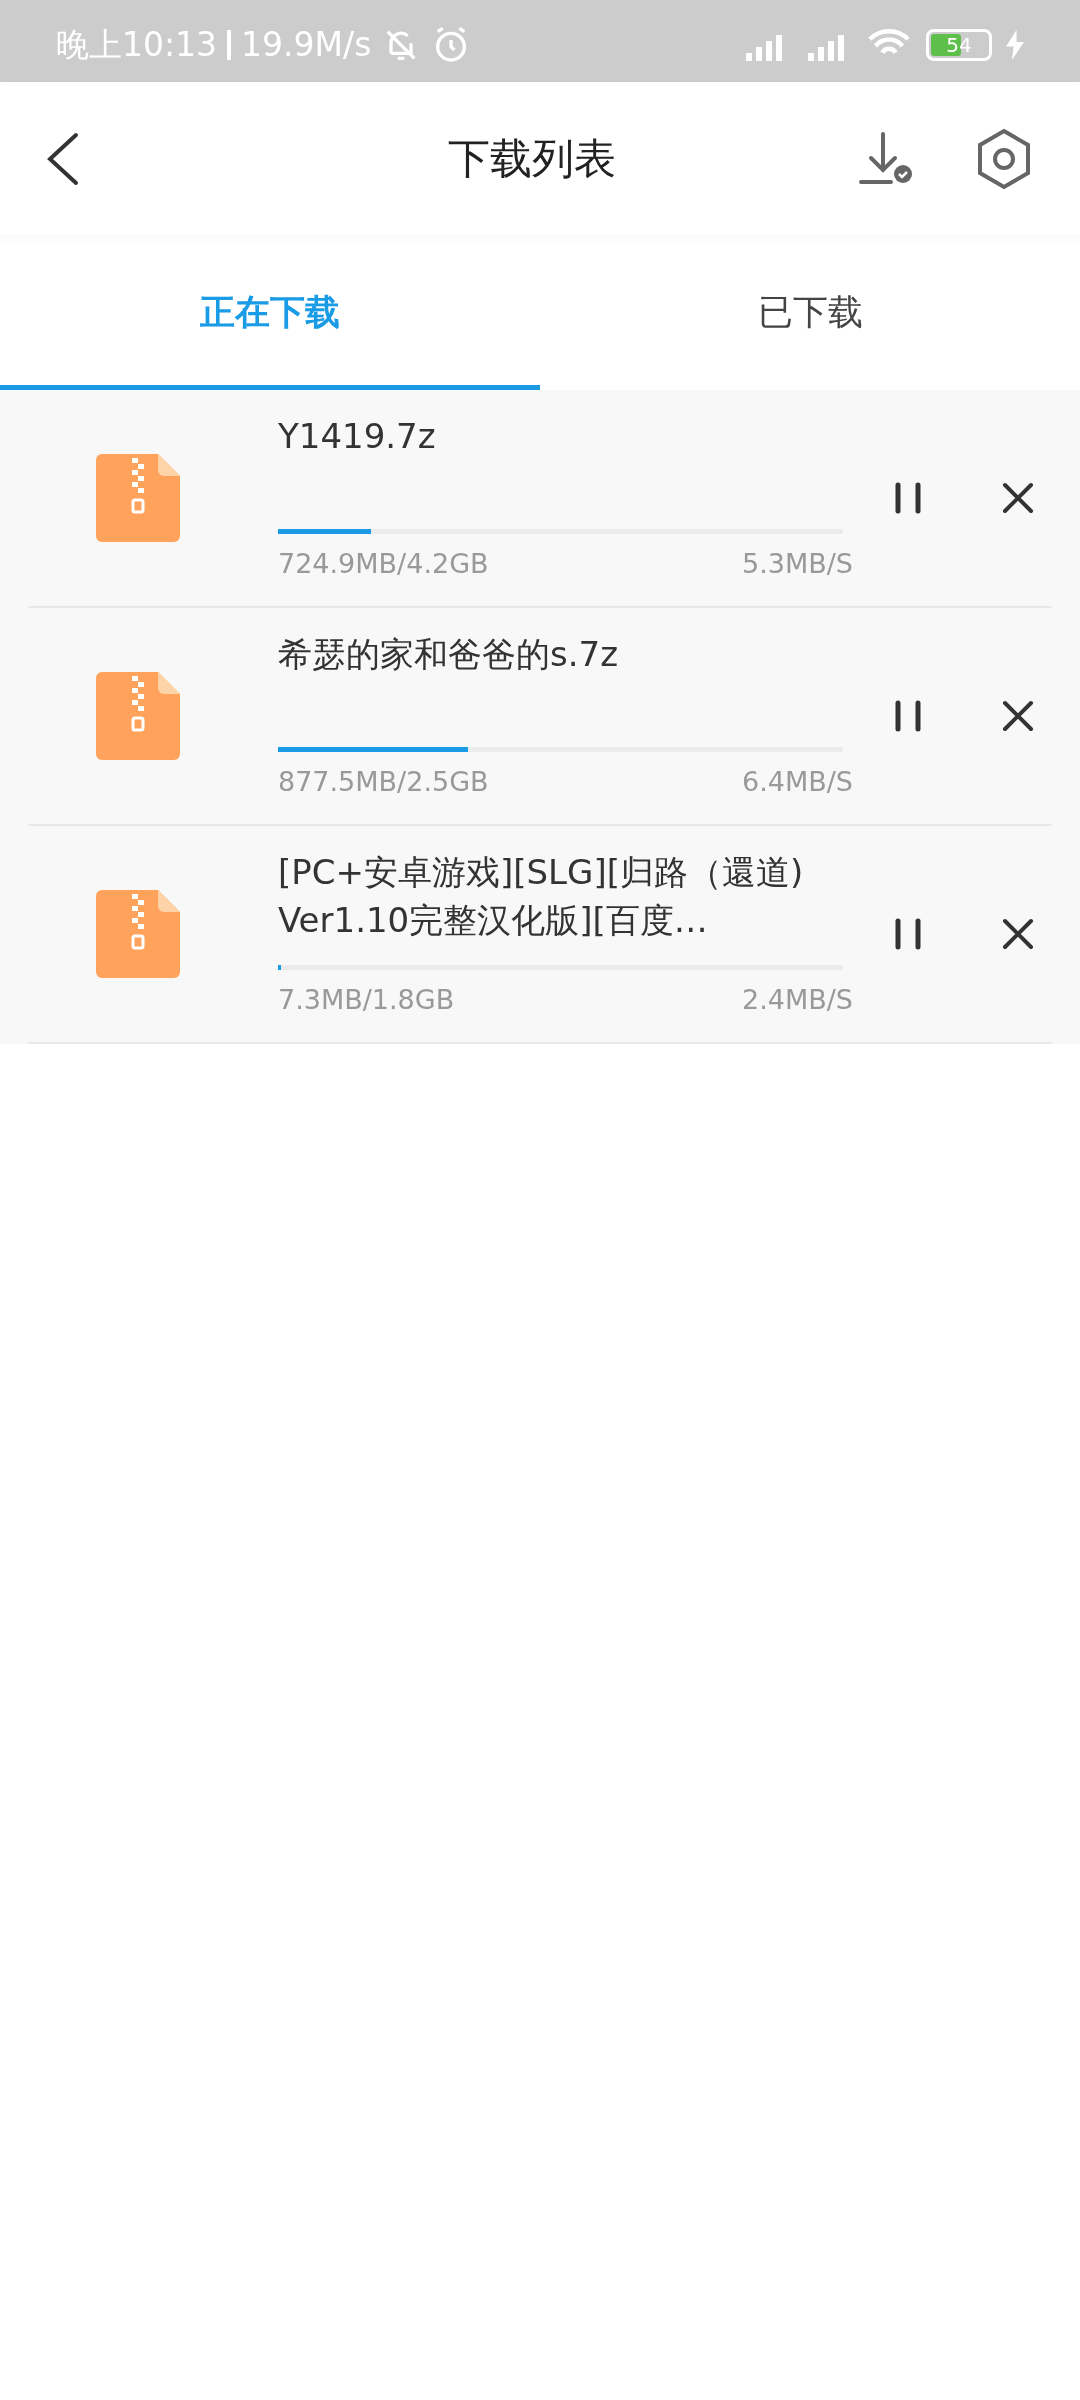 The width and height of the screenshot is (1080, 2400). I want to click on tab: 已下载, so click(810, 312).